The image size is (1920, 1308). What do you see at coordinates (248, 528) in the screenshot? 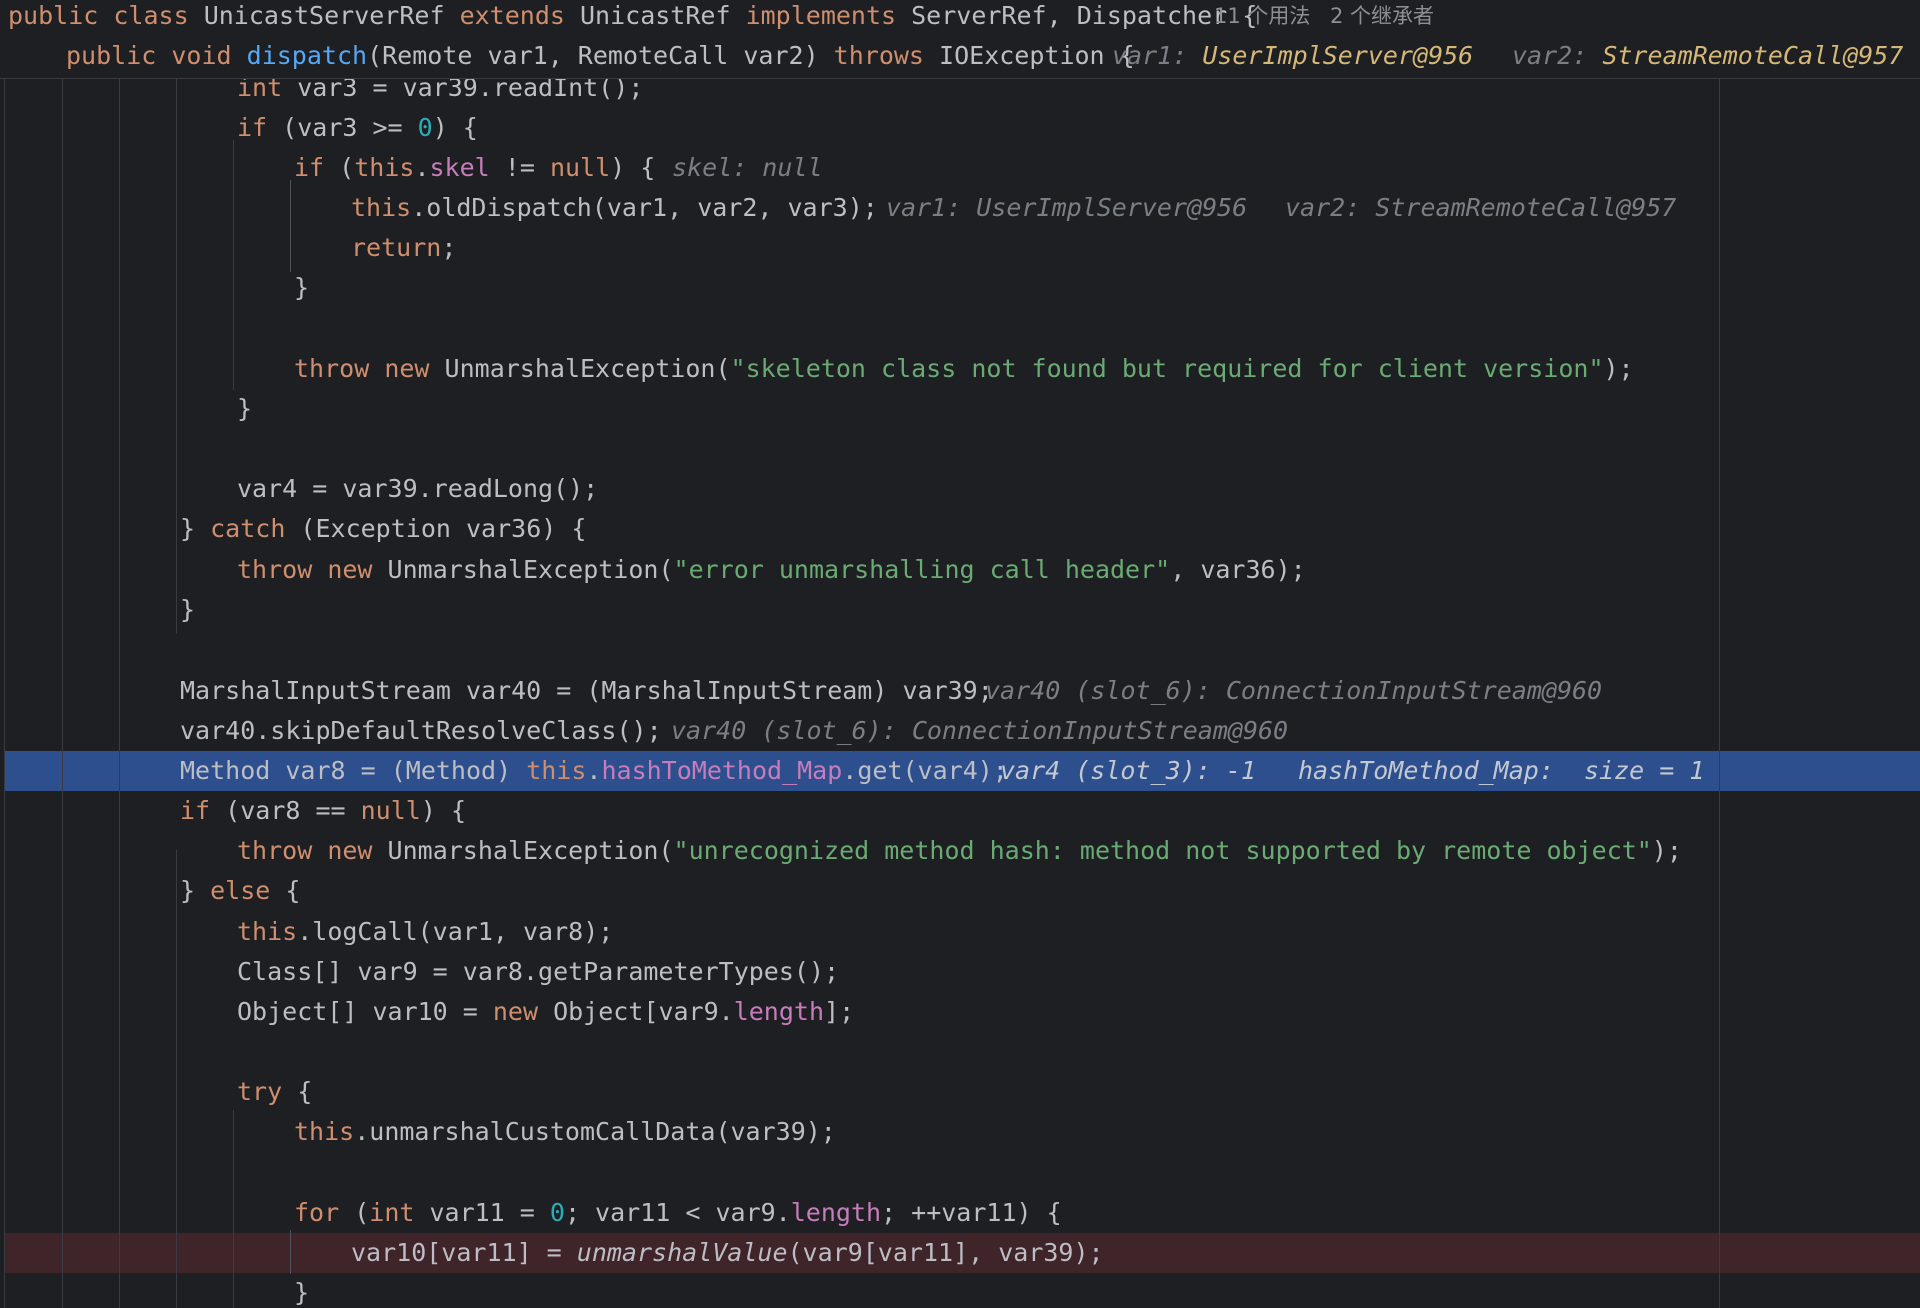
I see `keyword: catch` at bounding box center [248, 528].